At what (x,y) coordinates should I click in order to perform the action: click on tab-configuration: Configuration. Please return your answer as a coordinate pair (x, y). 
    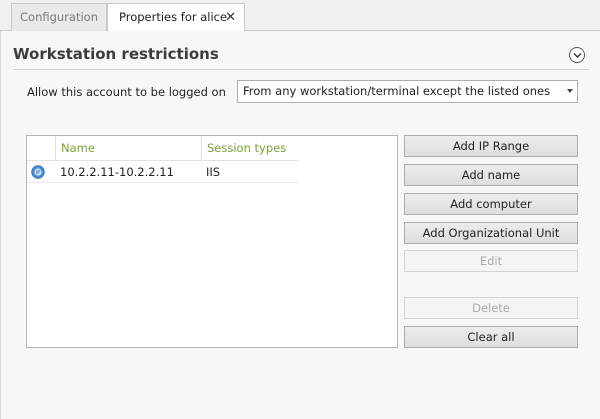
    Looking at the image, I should click on (59, 17).